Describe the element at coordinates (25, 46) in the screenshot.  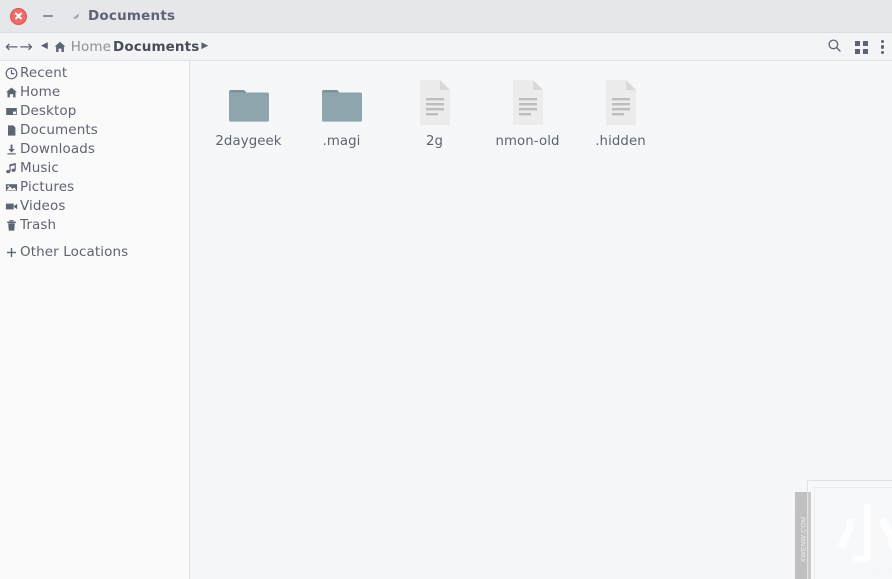
I see `forward-arrow-icon: →` at that location.